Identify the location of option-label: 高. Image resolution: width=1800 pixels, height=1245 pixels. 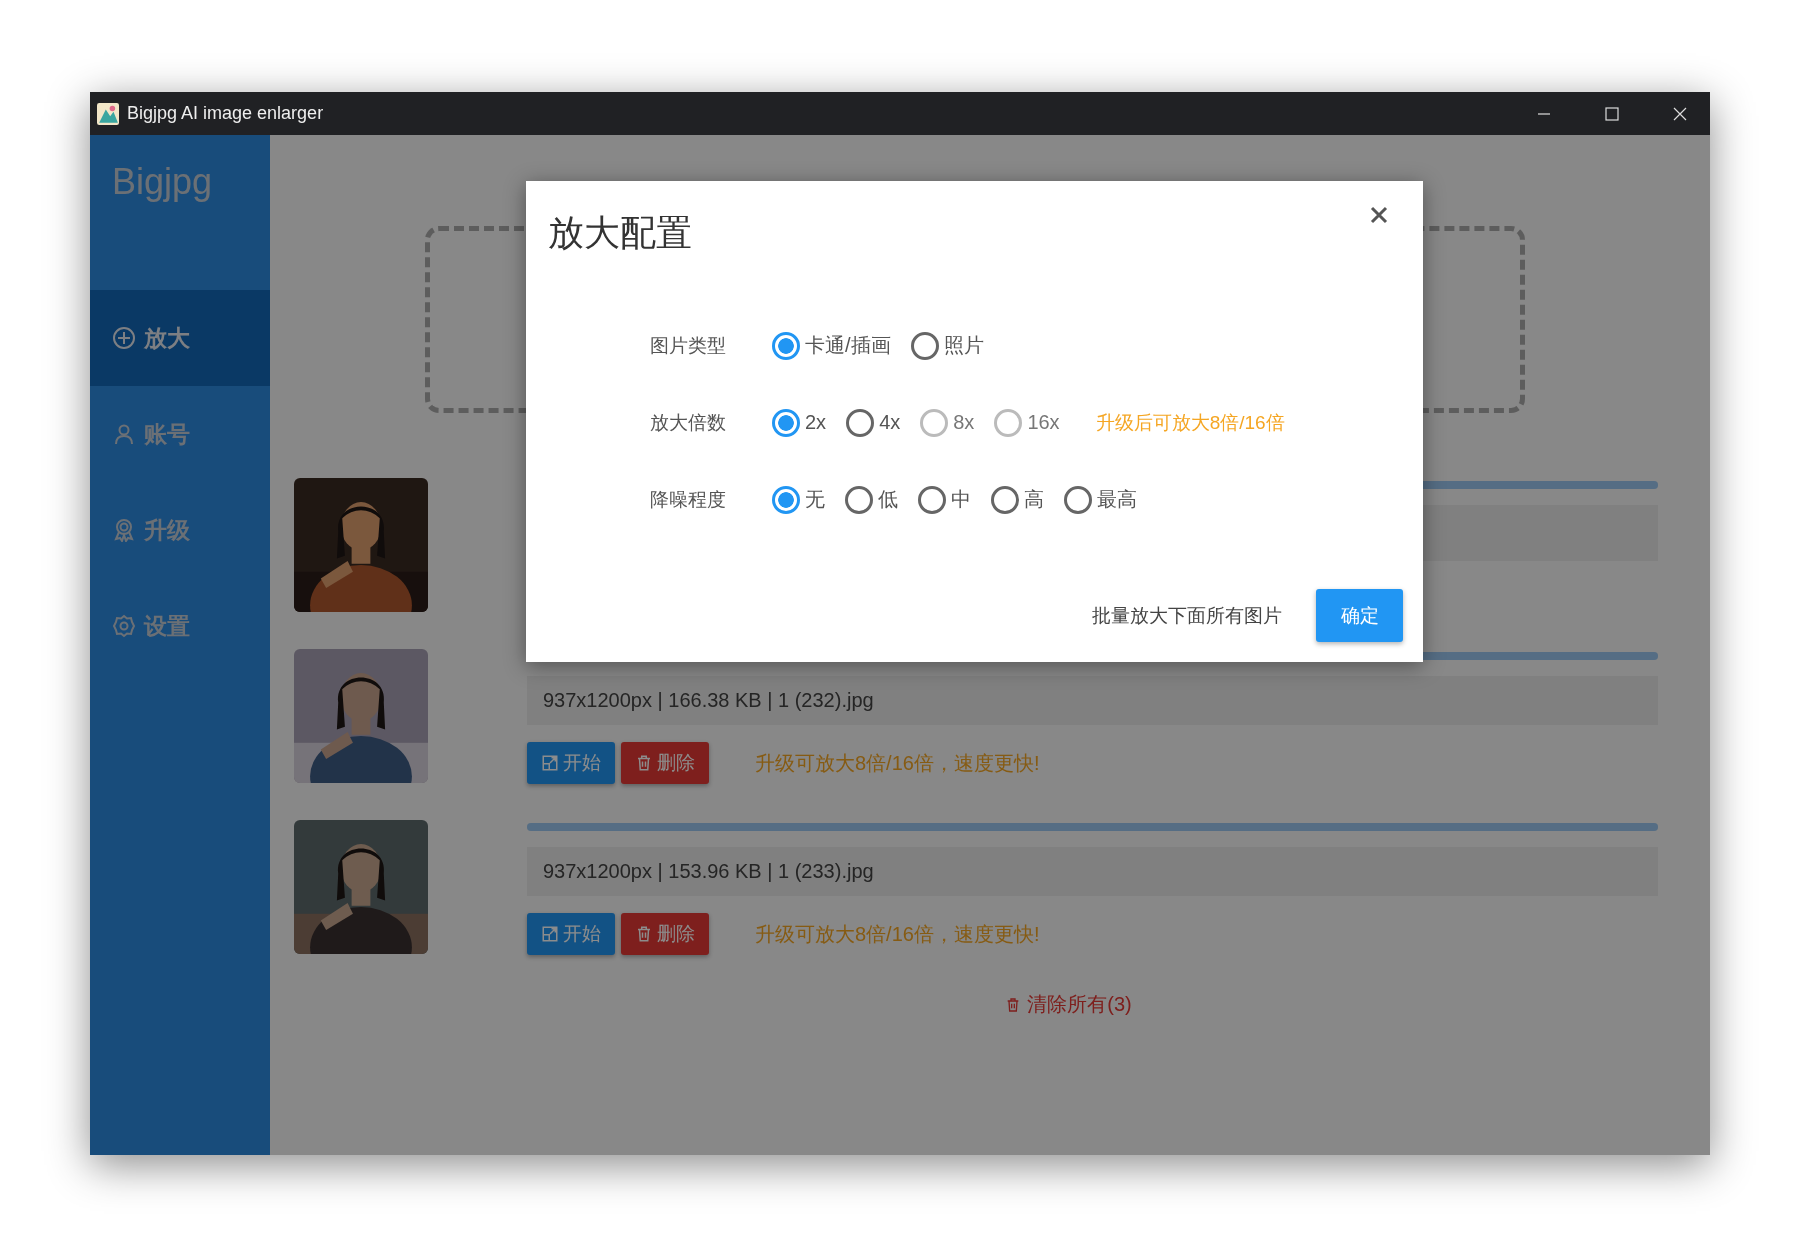
(1034, 499).